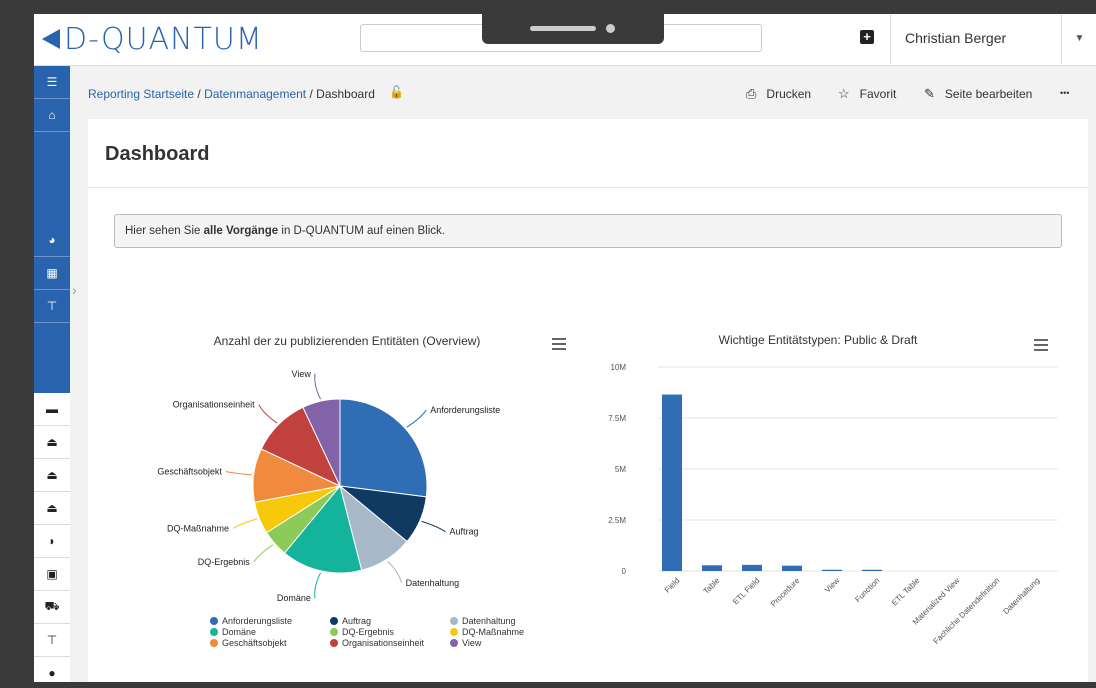  I want to click on x-tick-label: ETL Field, so click(746, 591).